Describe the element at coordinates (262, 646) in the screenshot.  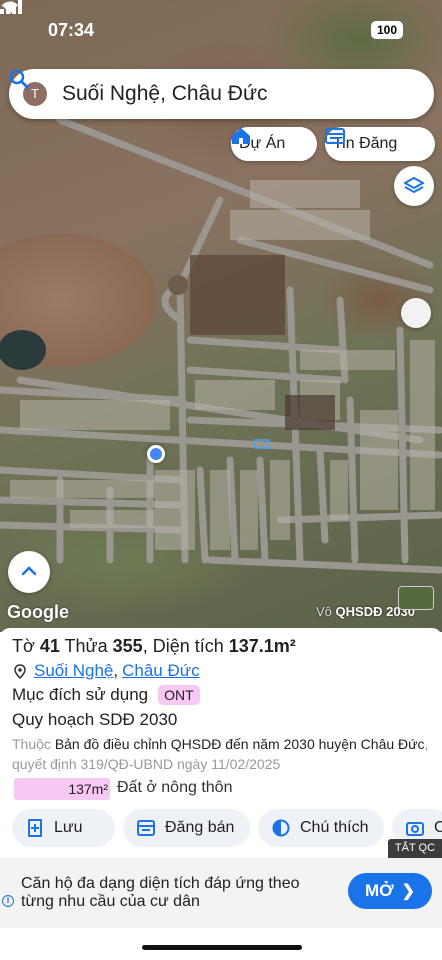
I see `area-value: 137.1m²` at that location.